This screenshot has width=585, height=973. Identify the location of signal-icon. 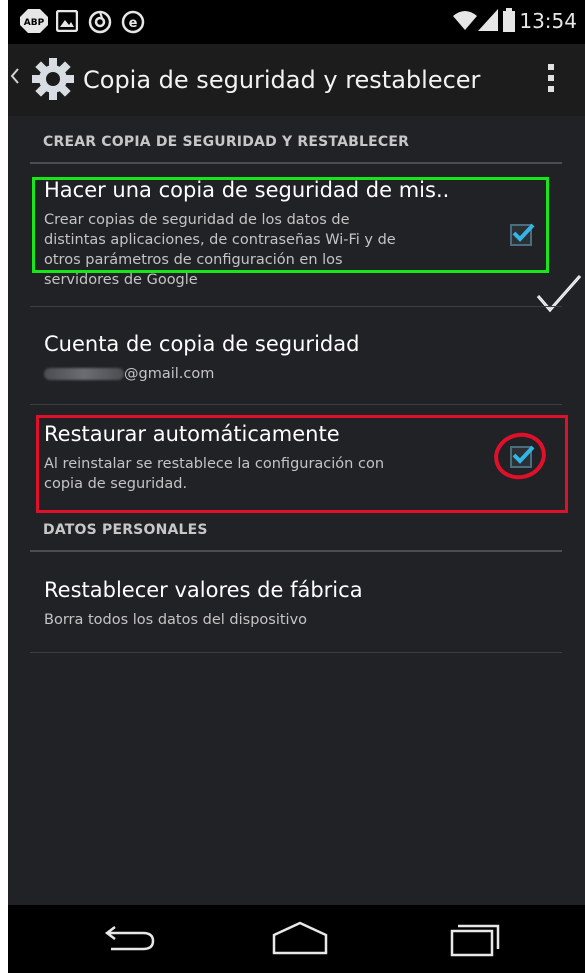
(488, 22).